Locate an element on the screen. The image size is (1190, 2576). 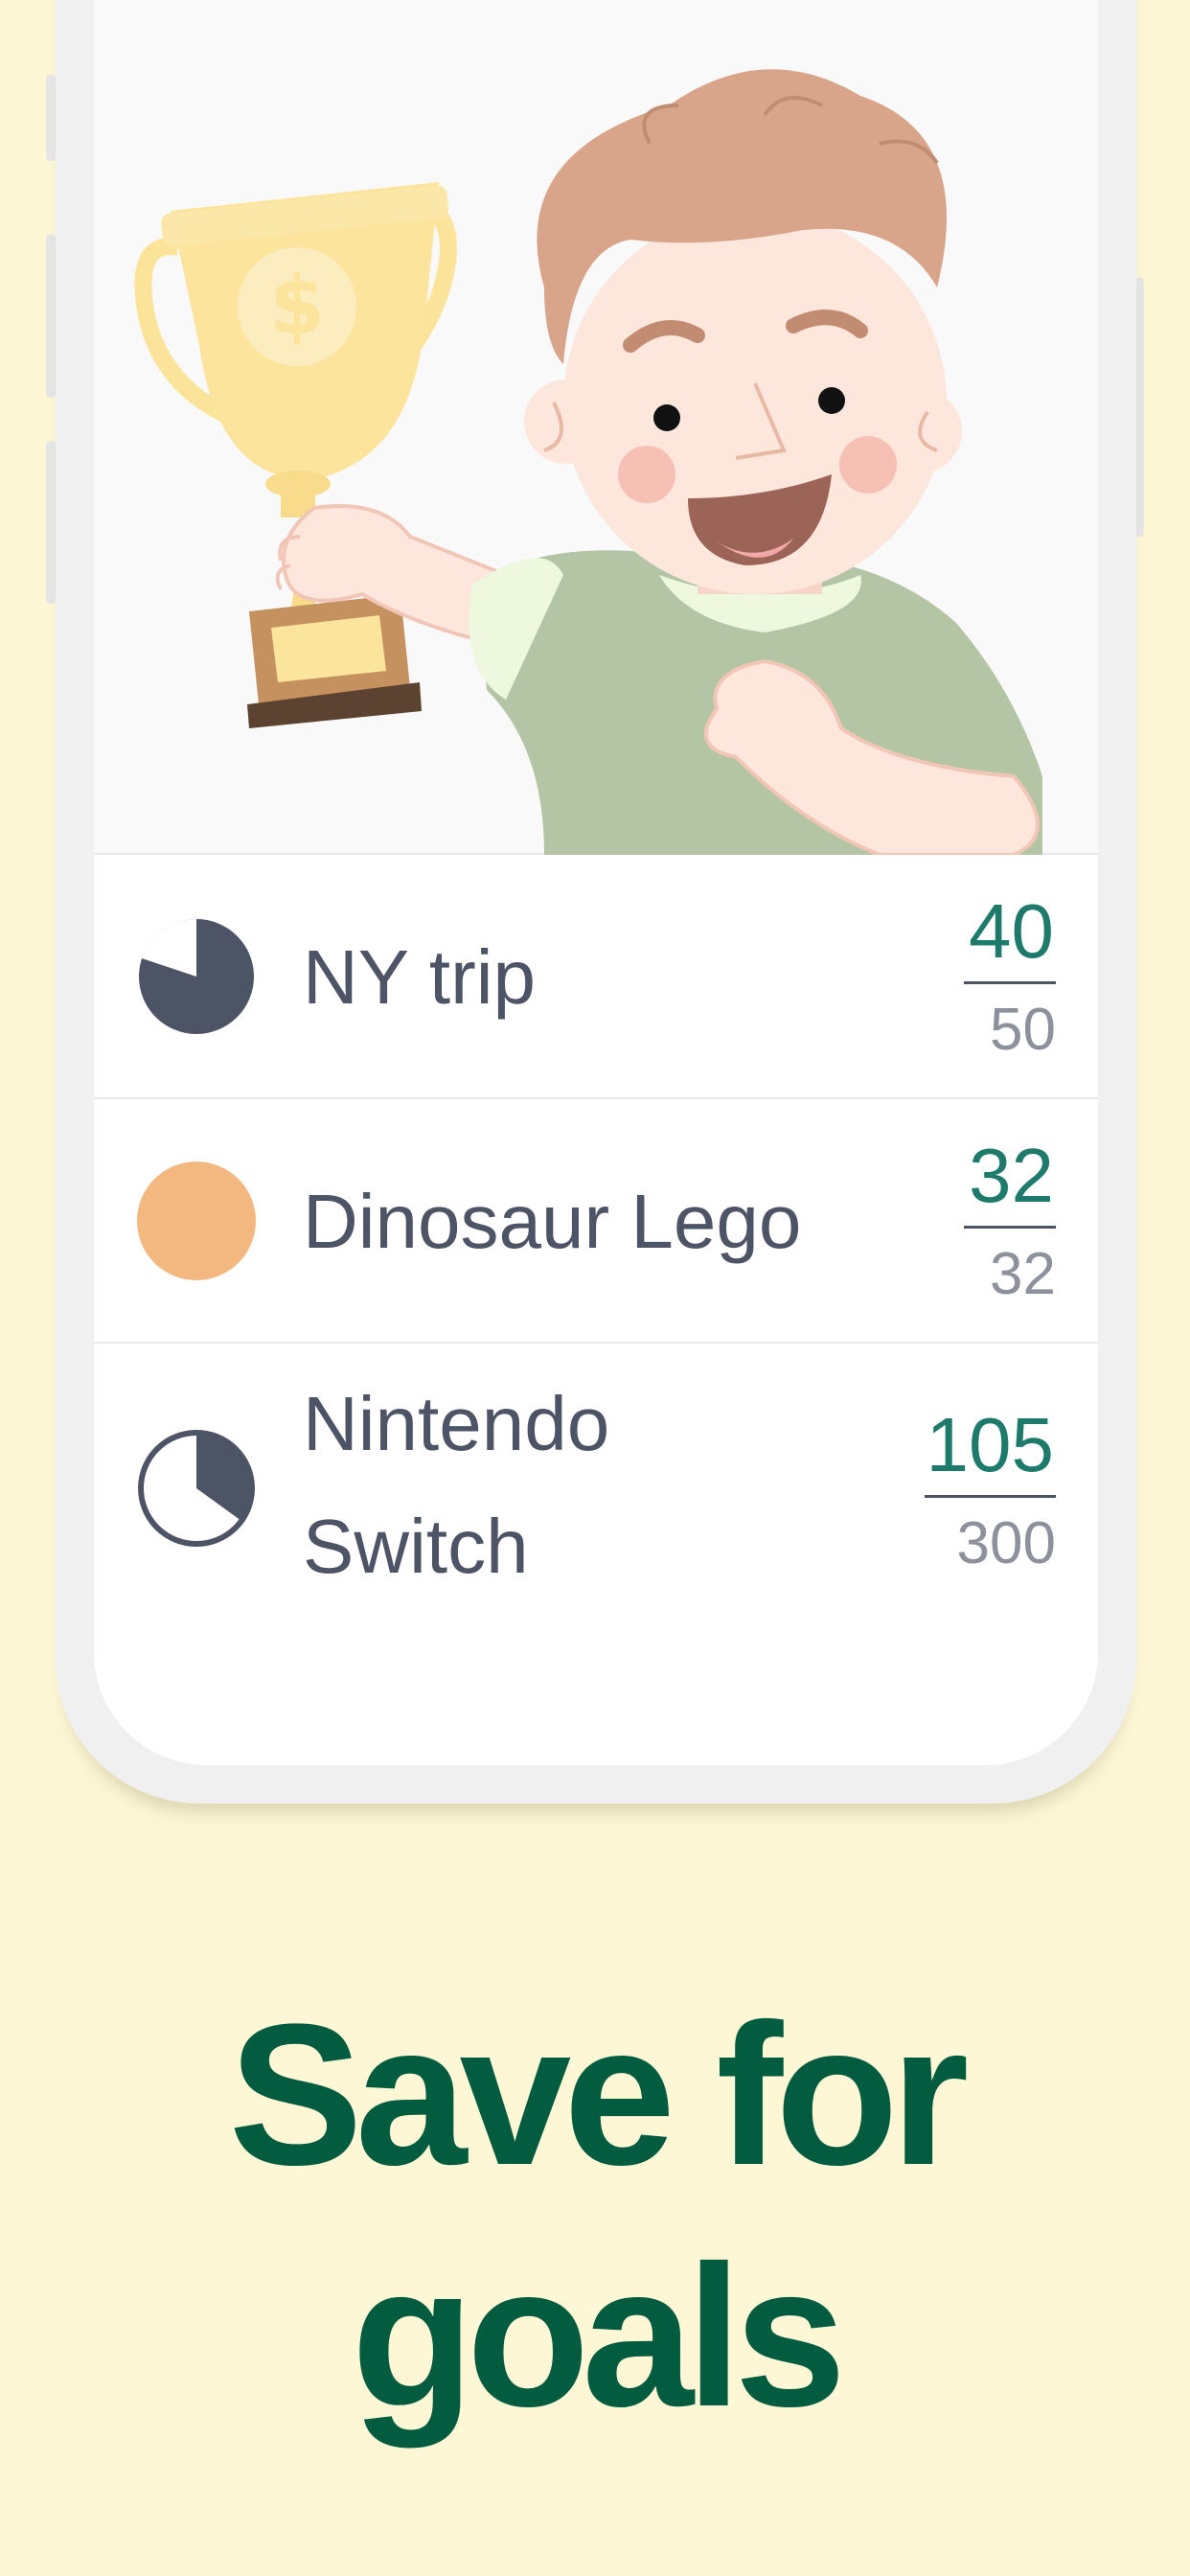
headline-line2: goals is located at coordinates (599, 2336).